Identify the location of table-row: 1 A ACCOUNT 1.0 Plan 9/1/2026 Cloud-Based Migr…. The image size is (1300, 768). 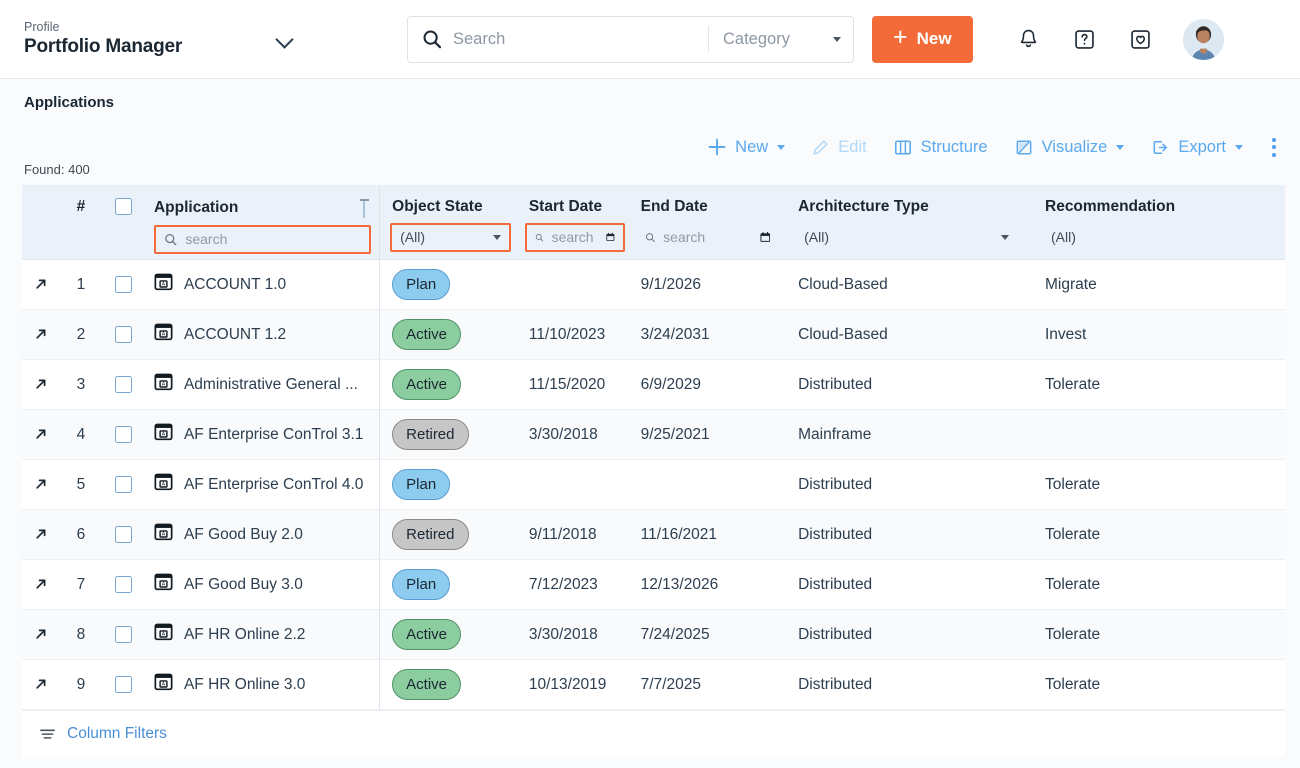
(653, 284).